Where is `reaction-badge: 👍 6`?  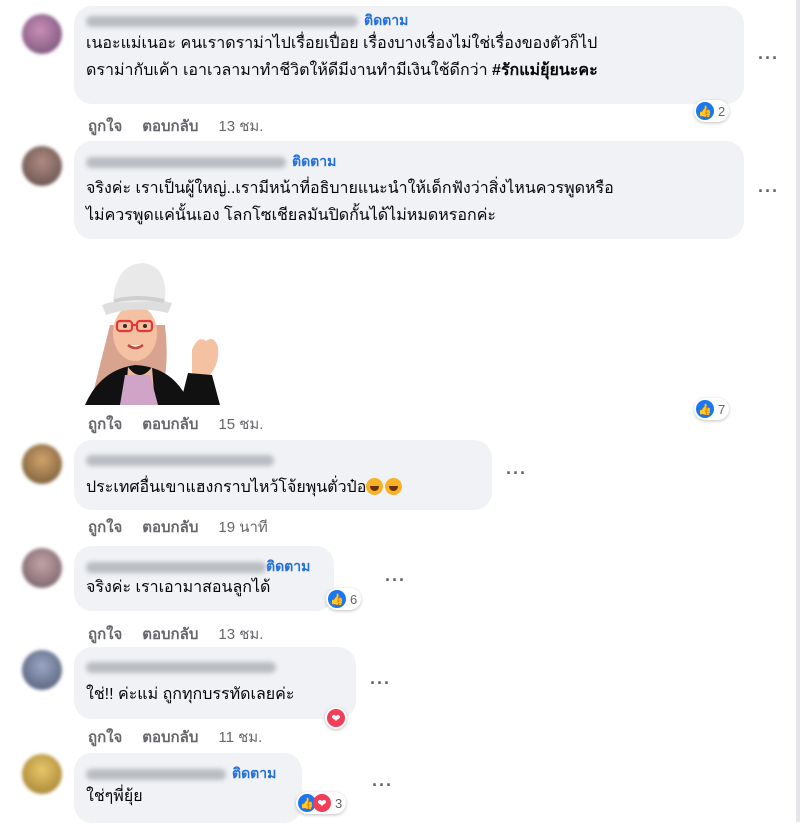
reaction-badge: 👍 6 is located at coordinates (344, 599).